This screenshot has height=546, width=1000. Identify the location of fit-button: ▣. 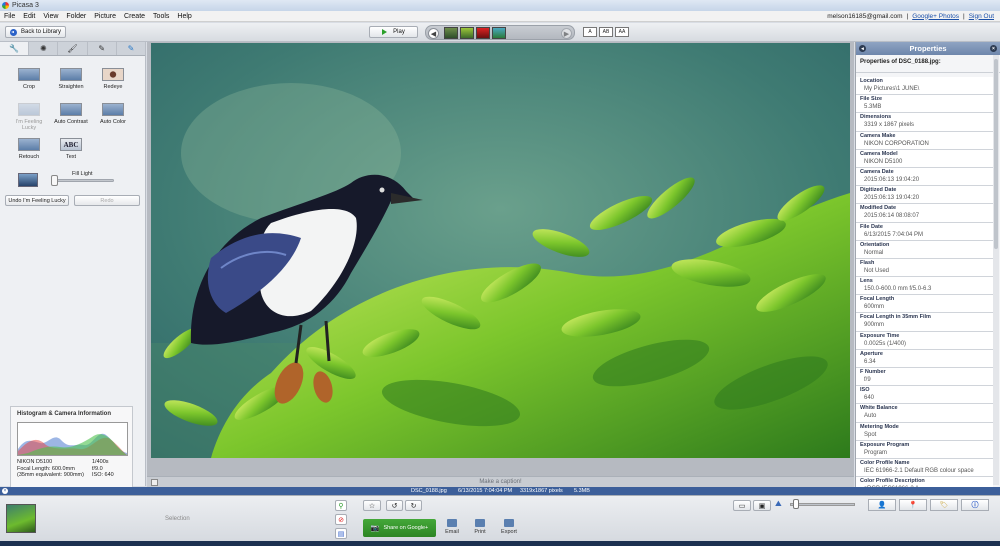
(762, 505).